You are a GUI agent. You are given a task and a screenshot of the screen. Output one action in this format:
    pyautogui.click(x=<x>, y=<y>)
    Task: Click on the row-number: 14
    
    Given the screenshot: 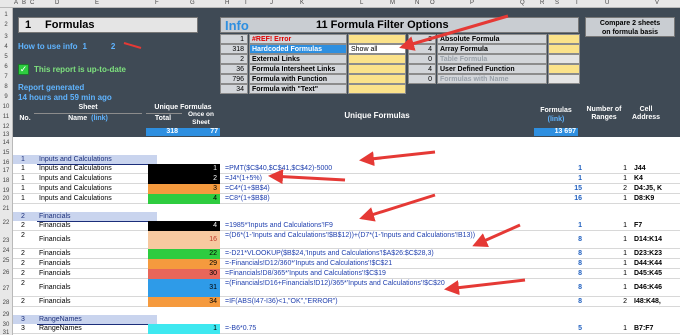 What is the action you would take?
    pyautogui.click(x=6, y=143)
    